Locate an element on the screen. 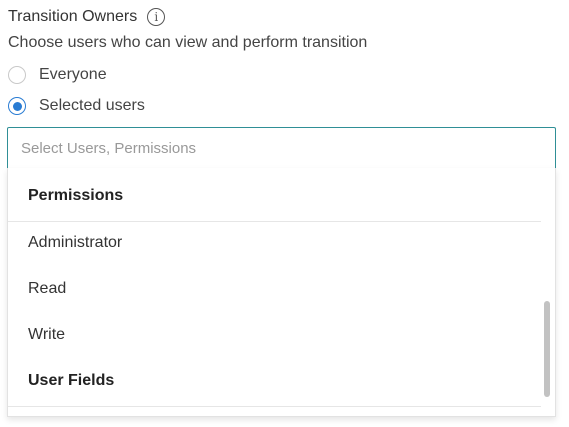 Image resolution: width=569 pixels, height=427 pixels. radio-label-selected-users: Selected users is located at coordinates (92, 105).